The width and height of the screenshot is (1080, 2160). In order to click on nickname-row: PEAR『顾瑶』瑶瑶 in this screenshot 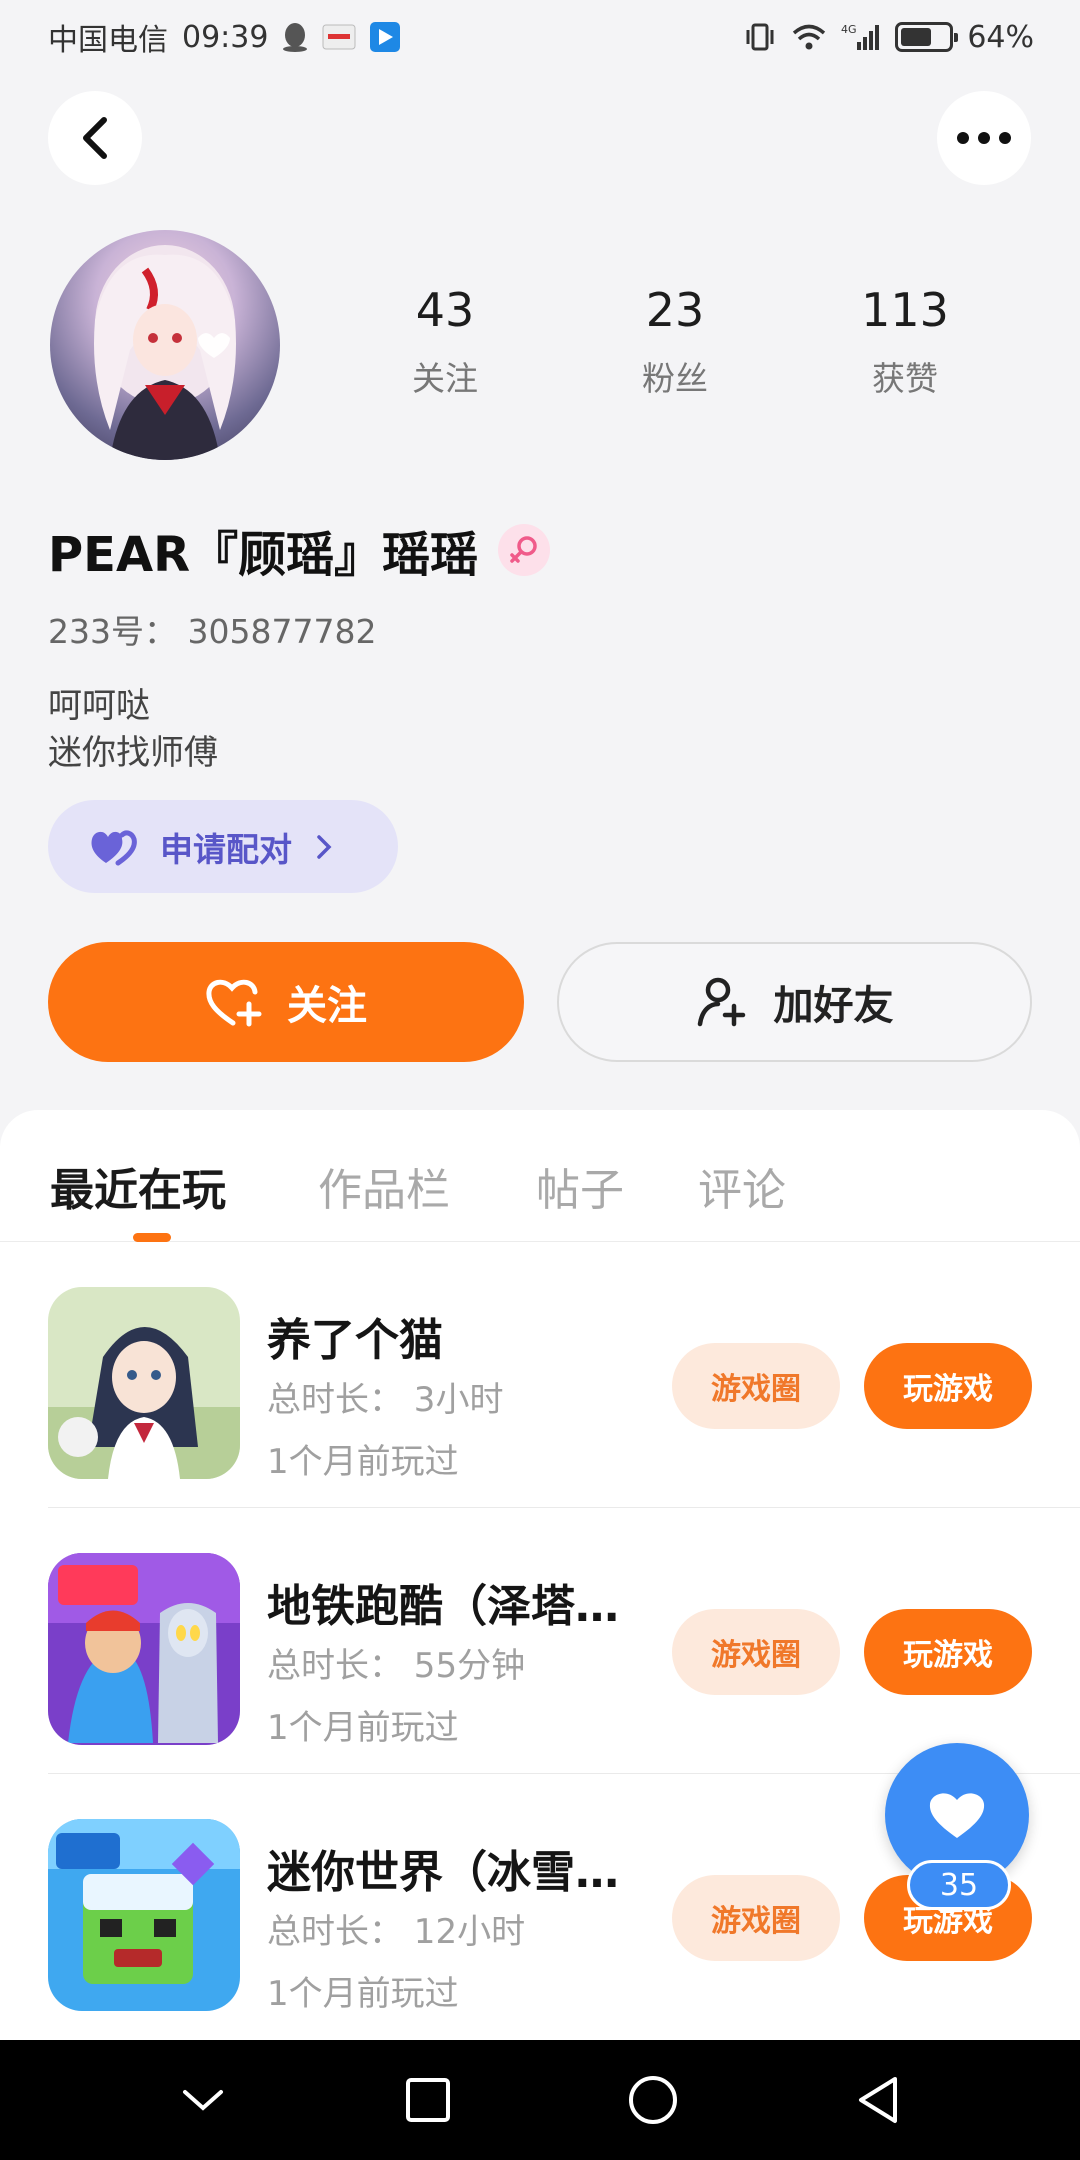, I will do `click(299, 550)`.